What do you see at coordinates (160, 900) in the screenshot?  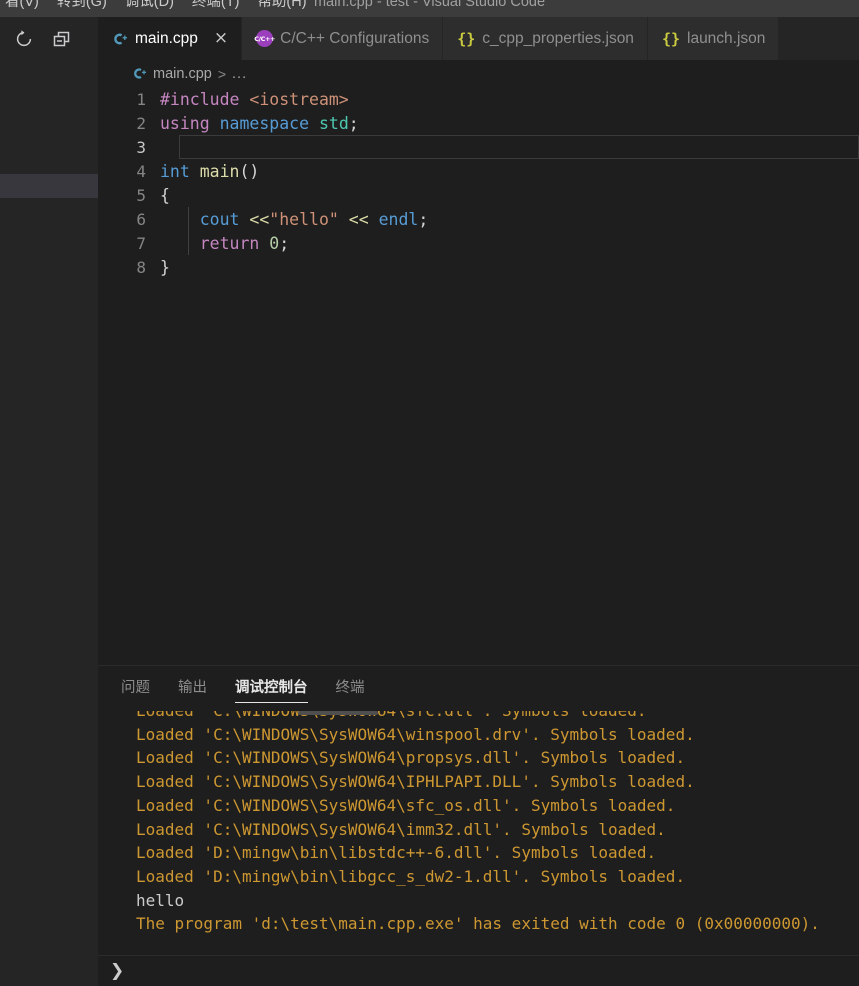 I see `console-line: hello` at bounding box center [160, 900].